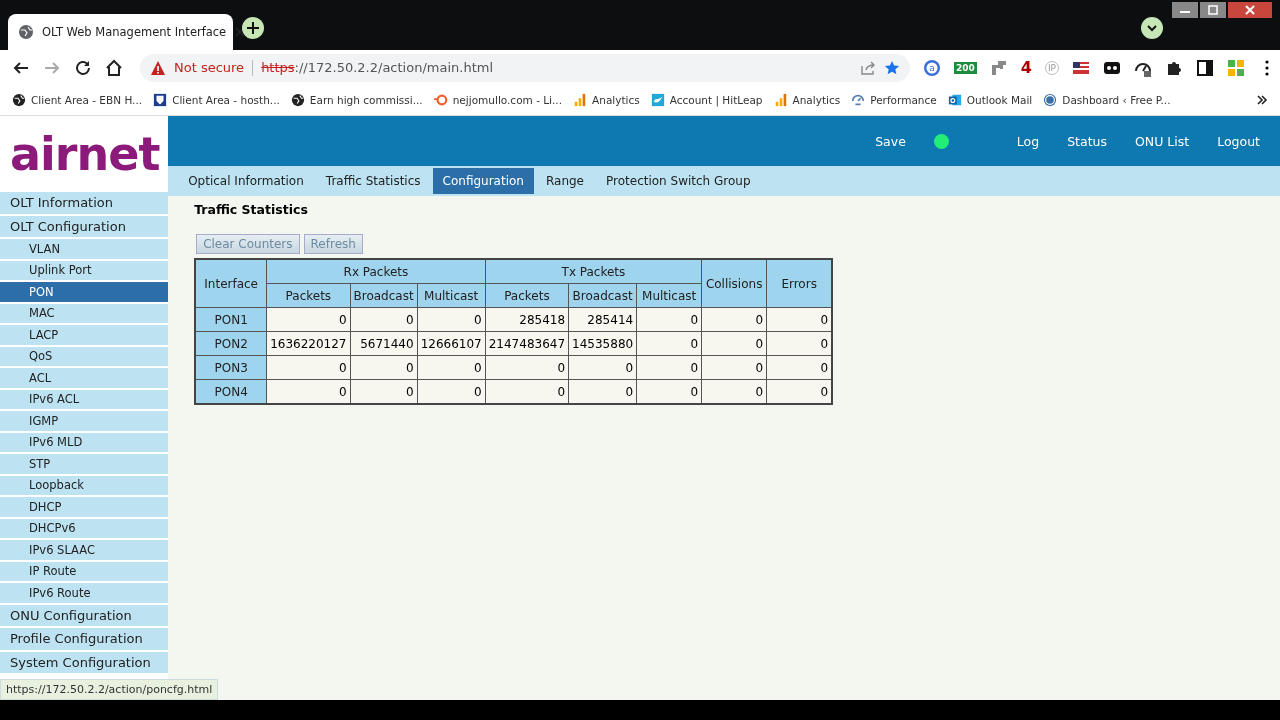  I want to click on sidebar-item: IP Route, so click(84, 572).